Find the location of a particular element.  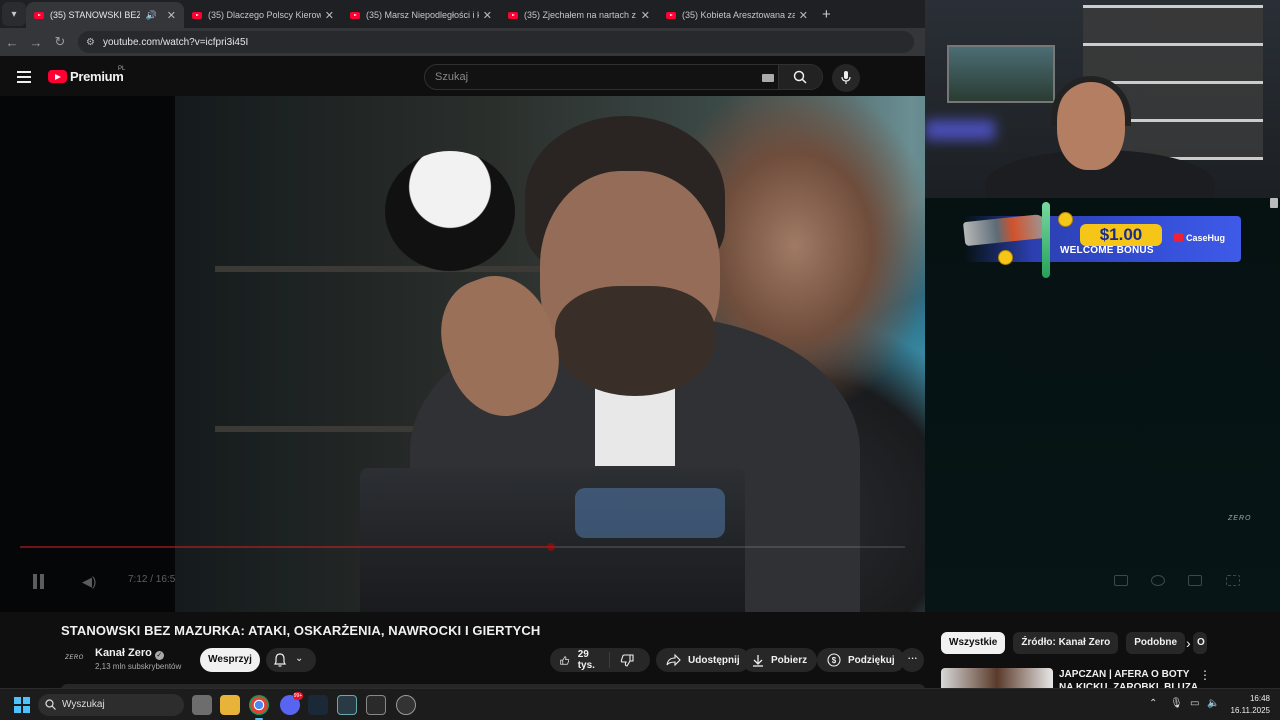

reload-icon: ↻ is located at coordinates (60, 42).